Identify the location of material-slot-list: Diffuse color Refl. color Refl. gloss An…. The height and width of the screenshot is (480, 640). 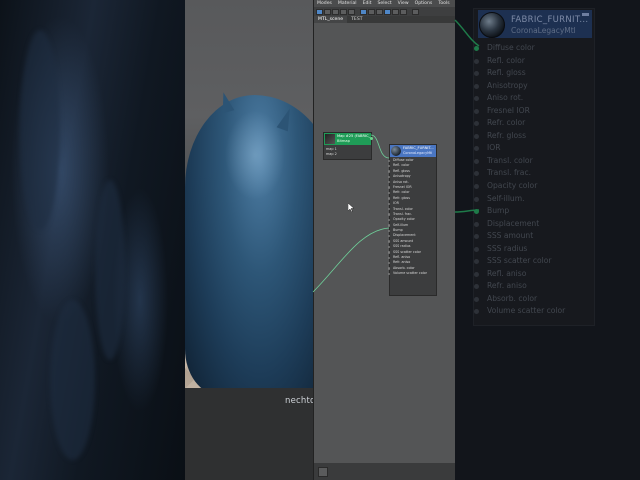
(412, 217).